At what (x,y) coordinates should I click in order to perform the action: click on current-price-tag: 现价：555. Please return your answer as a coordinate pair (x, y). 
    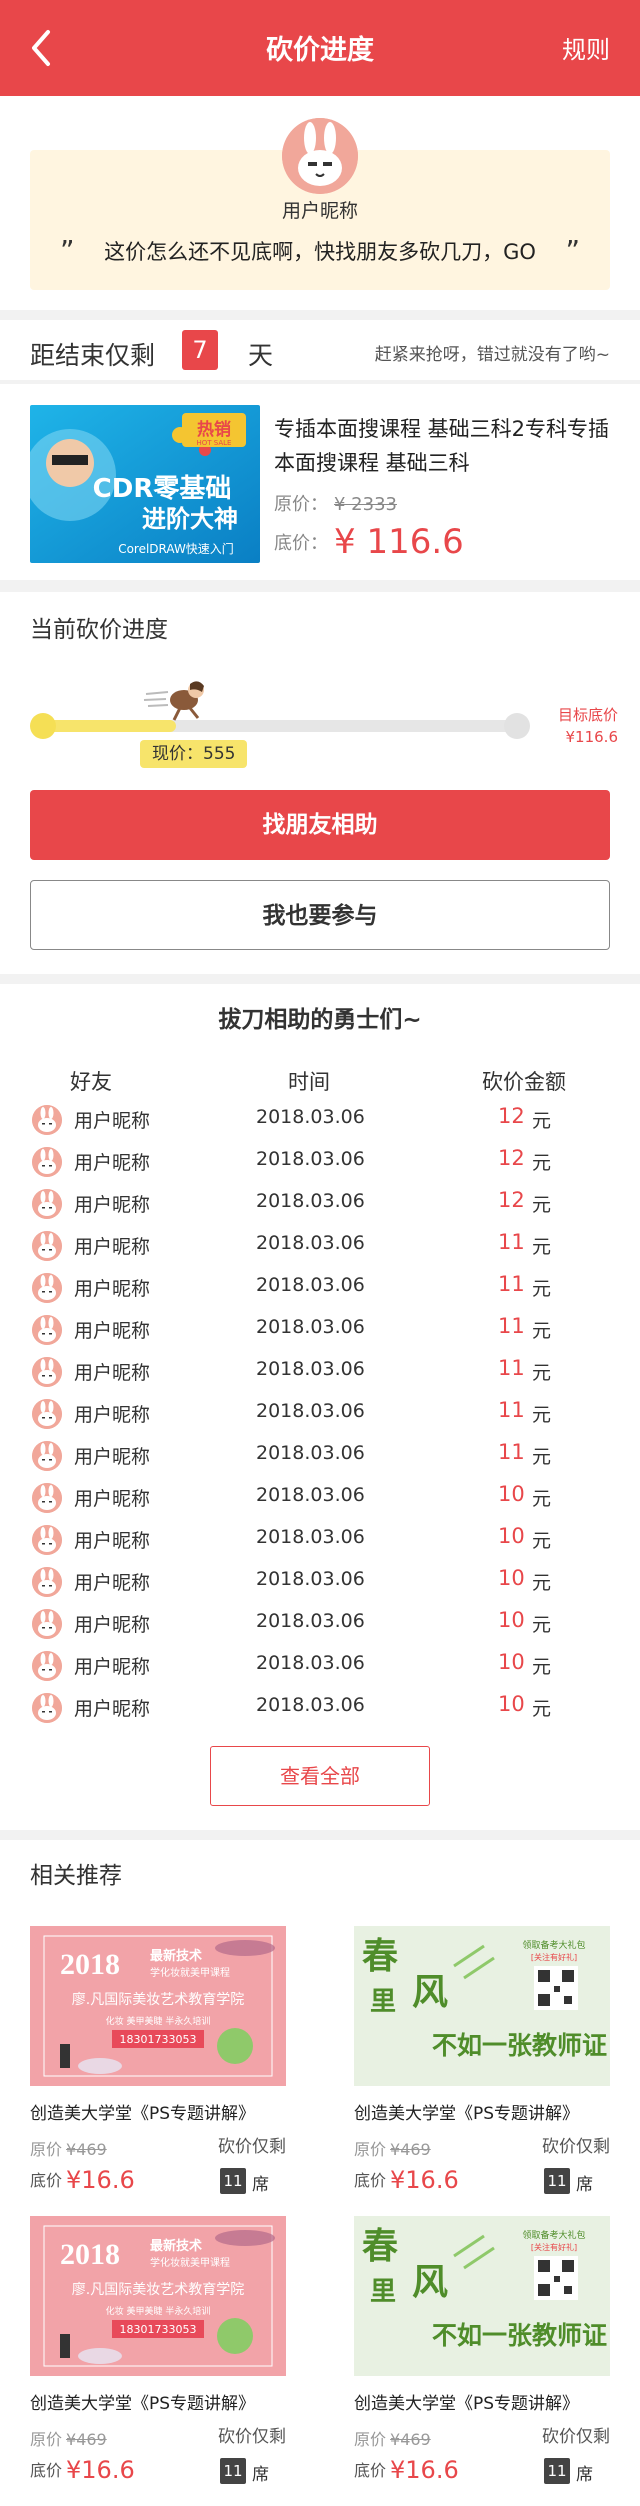
    Looking at the image, I should click on (194, 754).